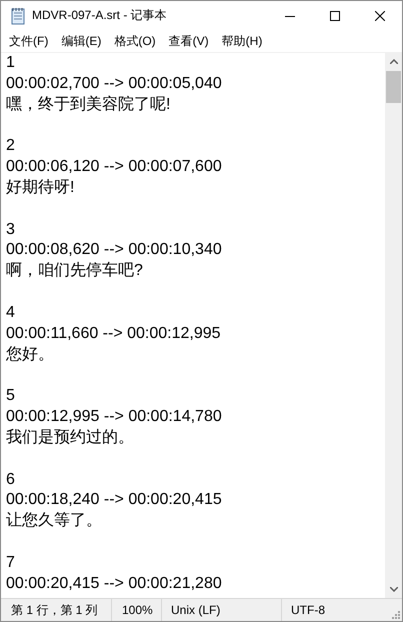 The image size is (403, 622). What do you see at coordinates (40, 188) in the screenshot?
I see `text-line: 好期待呀!` at bounding box center [40, 188].